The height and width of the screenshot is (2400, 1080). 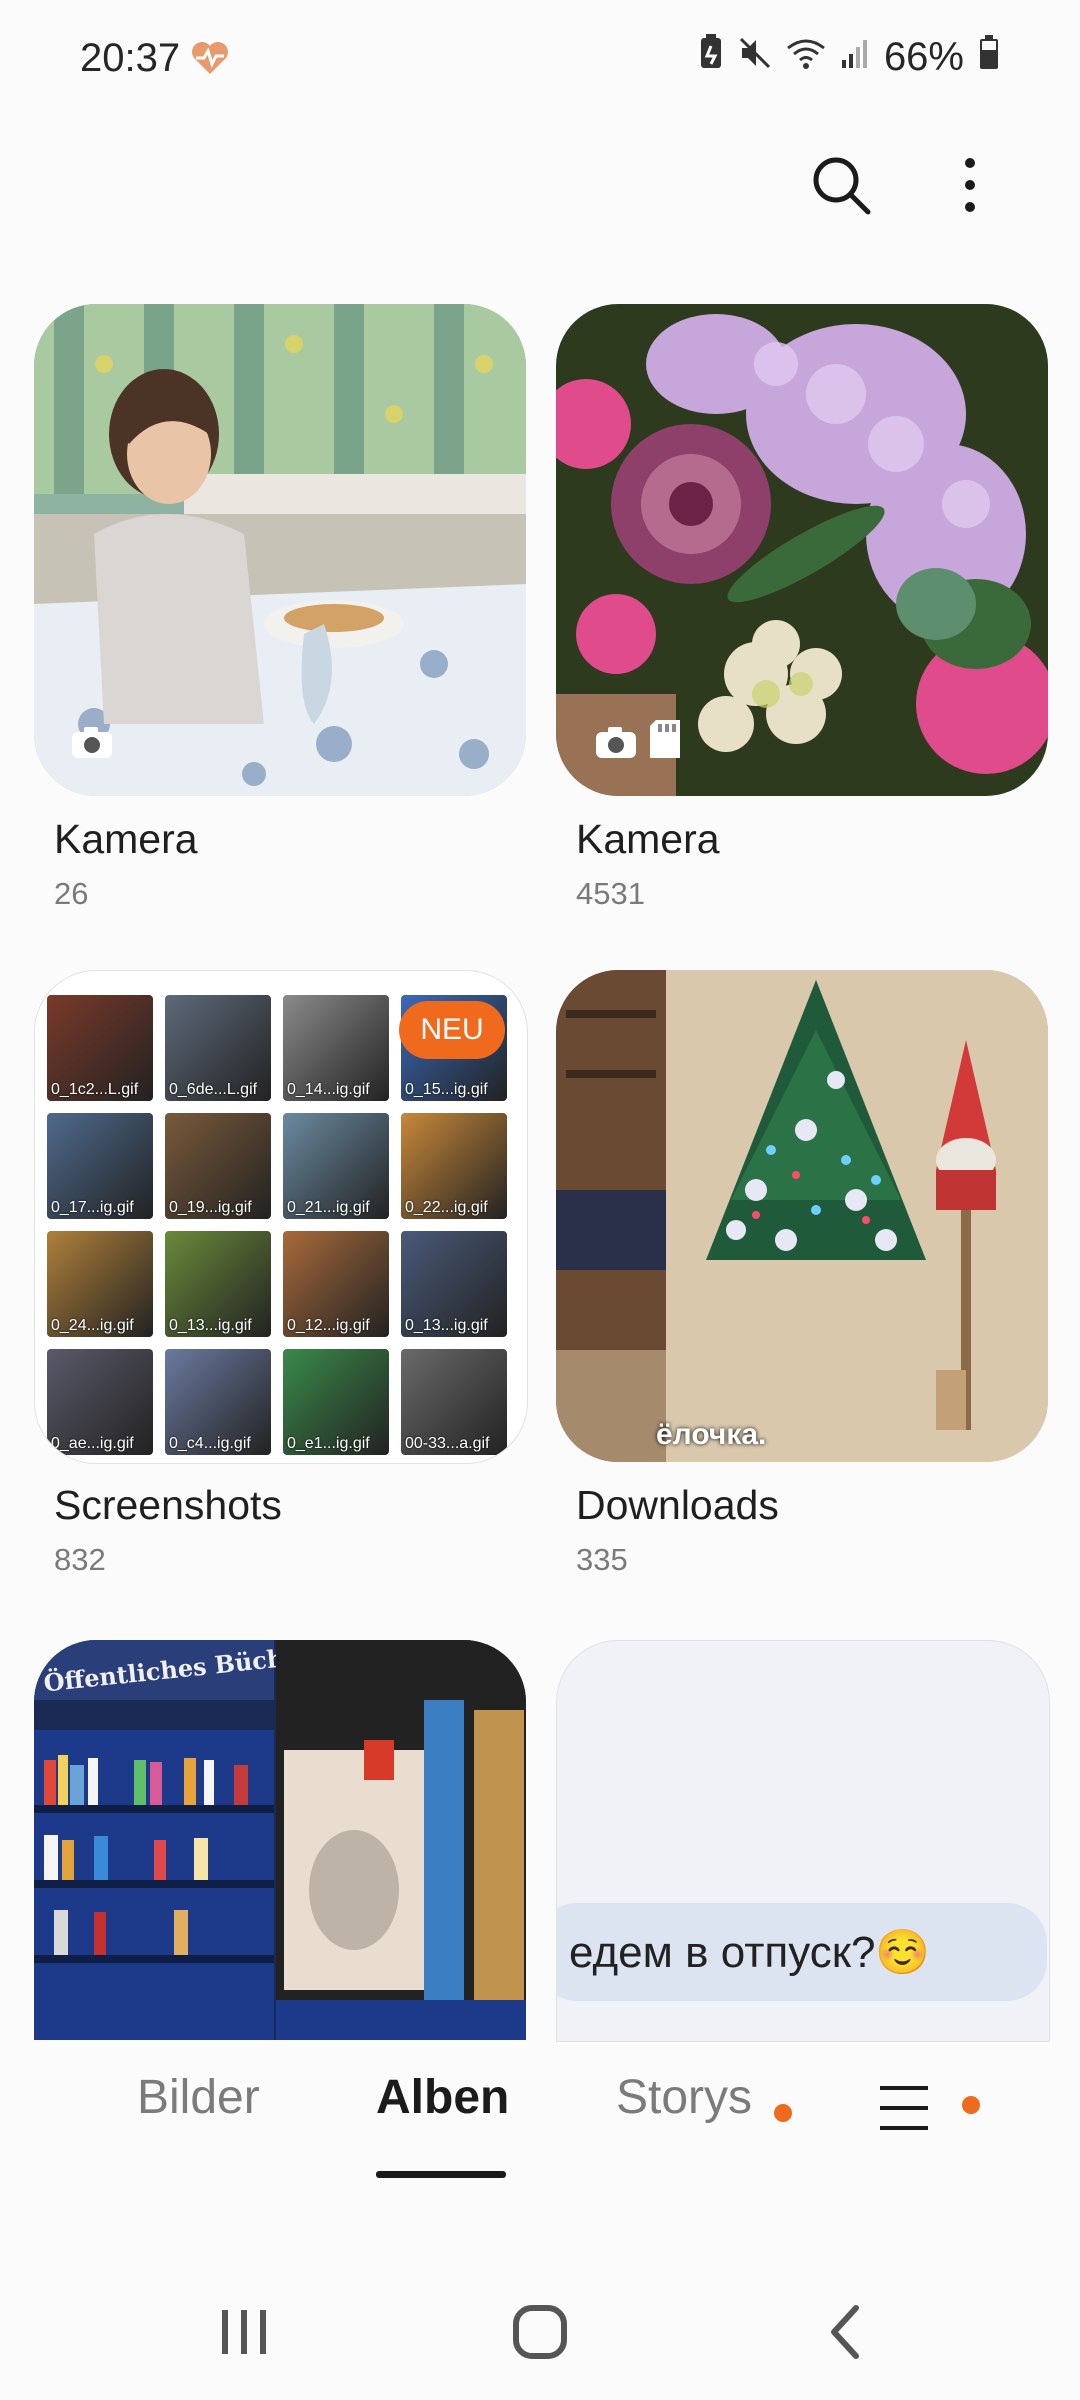 I want to click on album-card-chat: едем в отпуск?☺️, so click(x=803, y=1841).